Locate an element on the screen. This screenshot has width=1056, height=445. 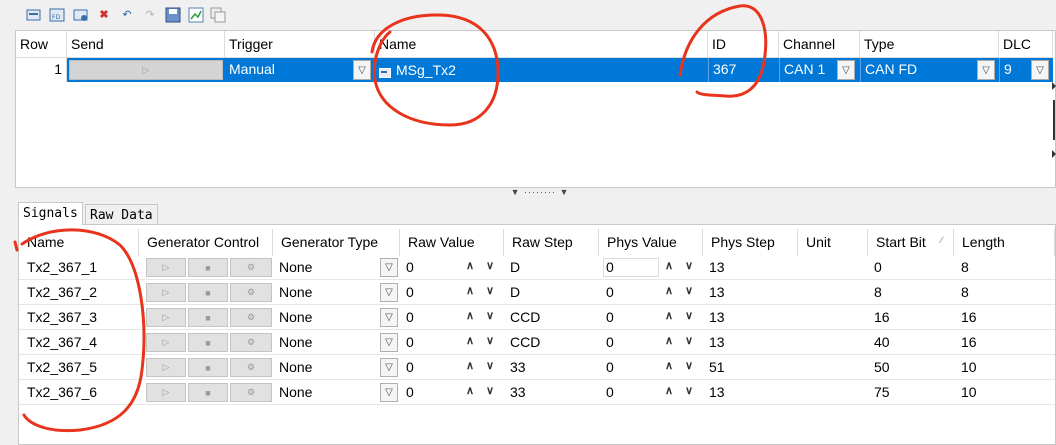
signal-row: Tx2_367_3 ▷ ■ ⚙ None ▽ 0 ∧ ∨ CCD 0 ∧ ∨ 13 16 16 is located at coordinates (537, 317).